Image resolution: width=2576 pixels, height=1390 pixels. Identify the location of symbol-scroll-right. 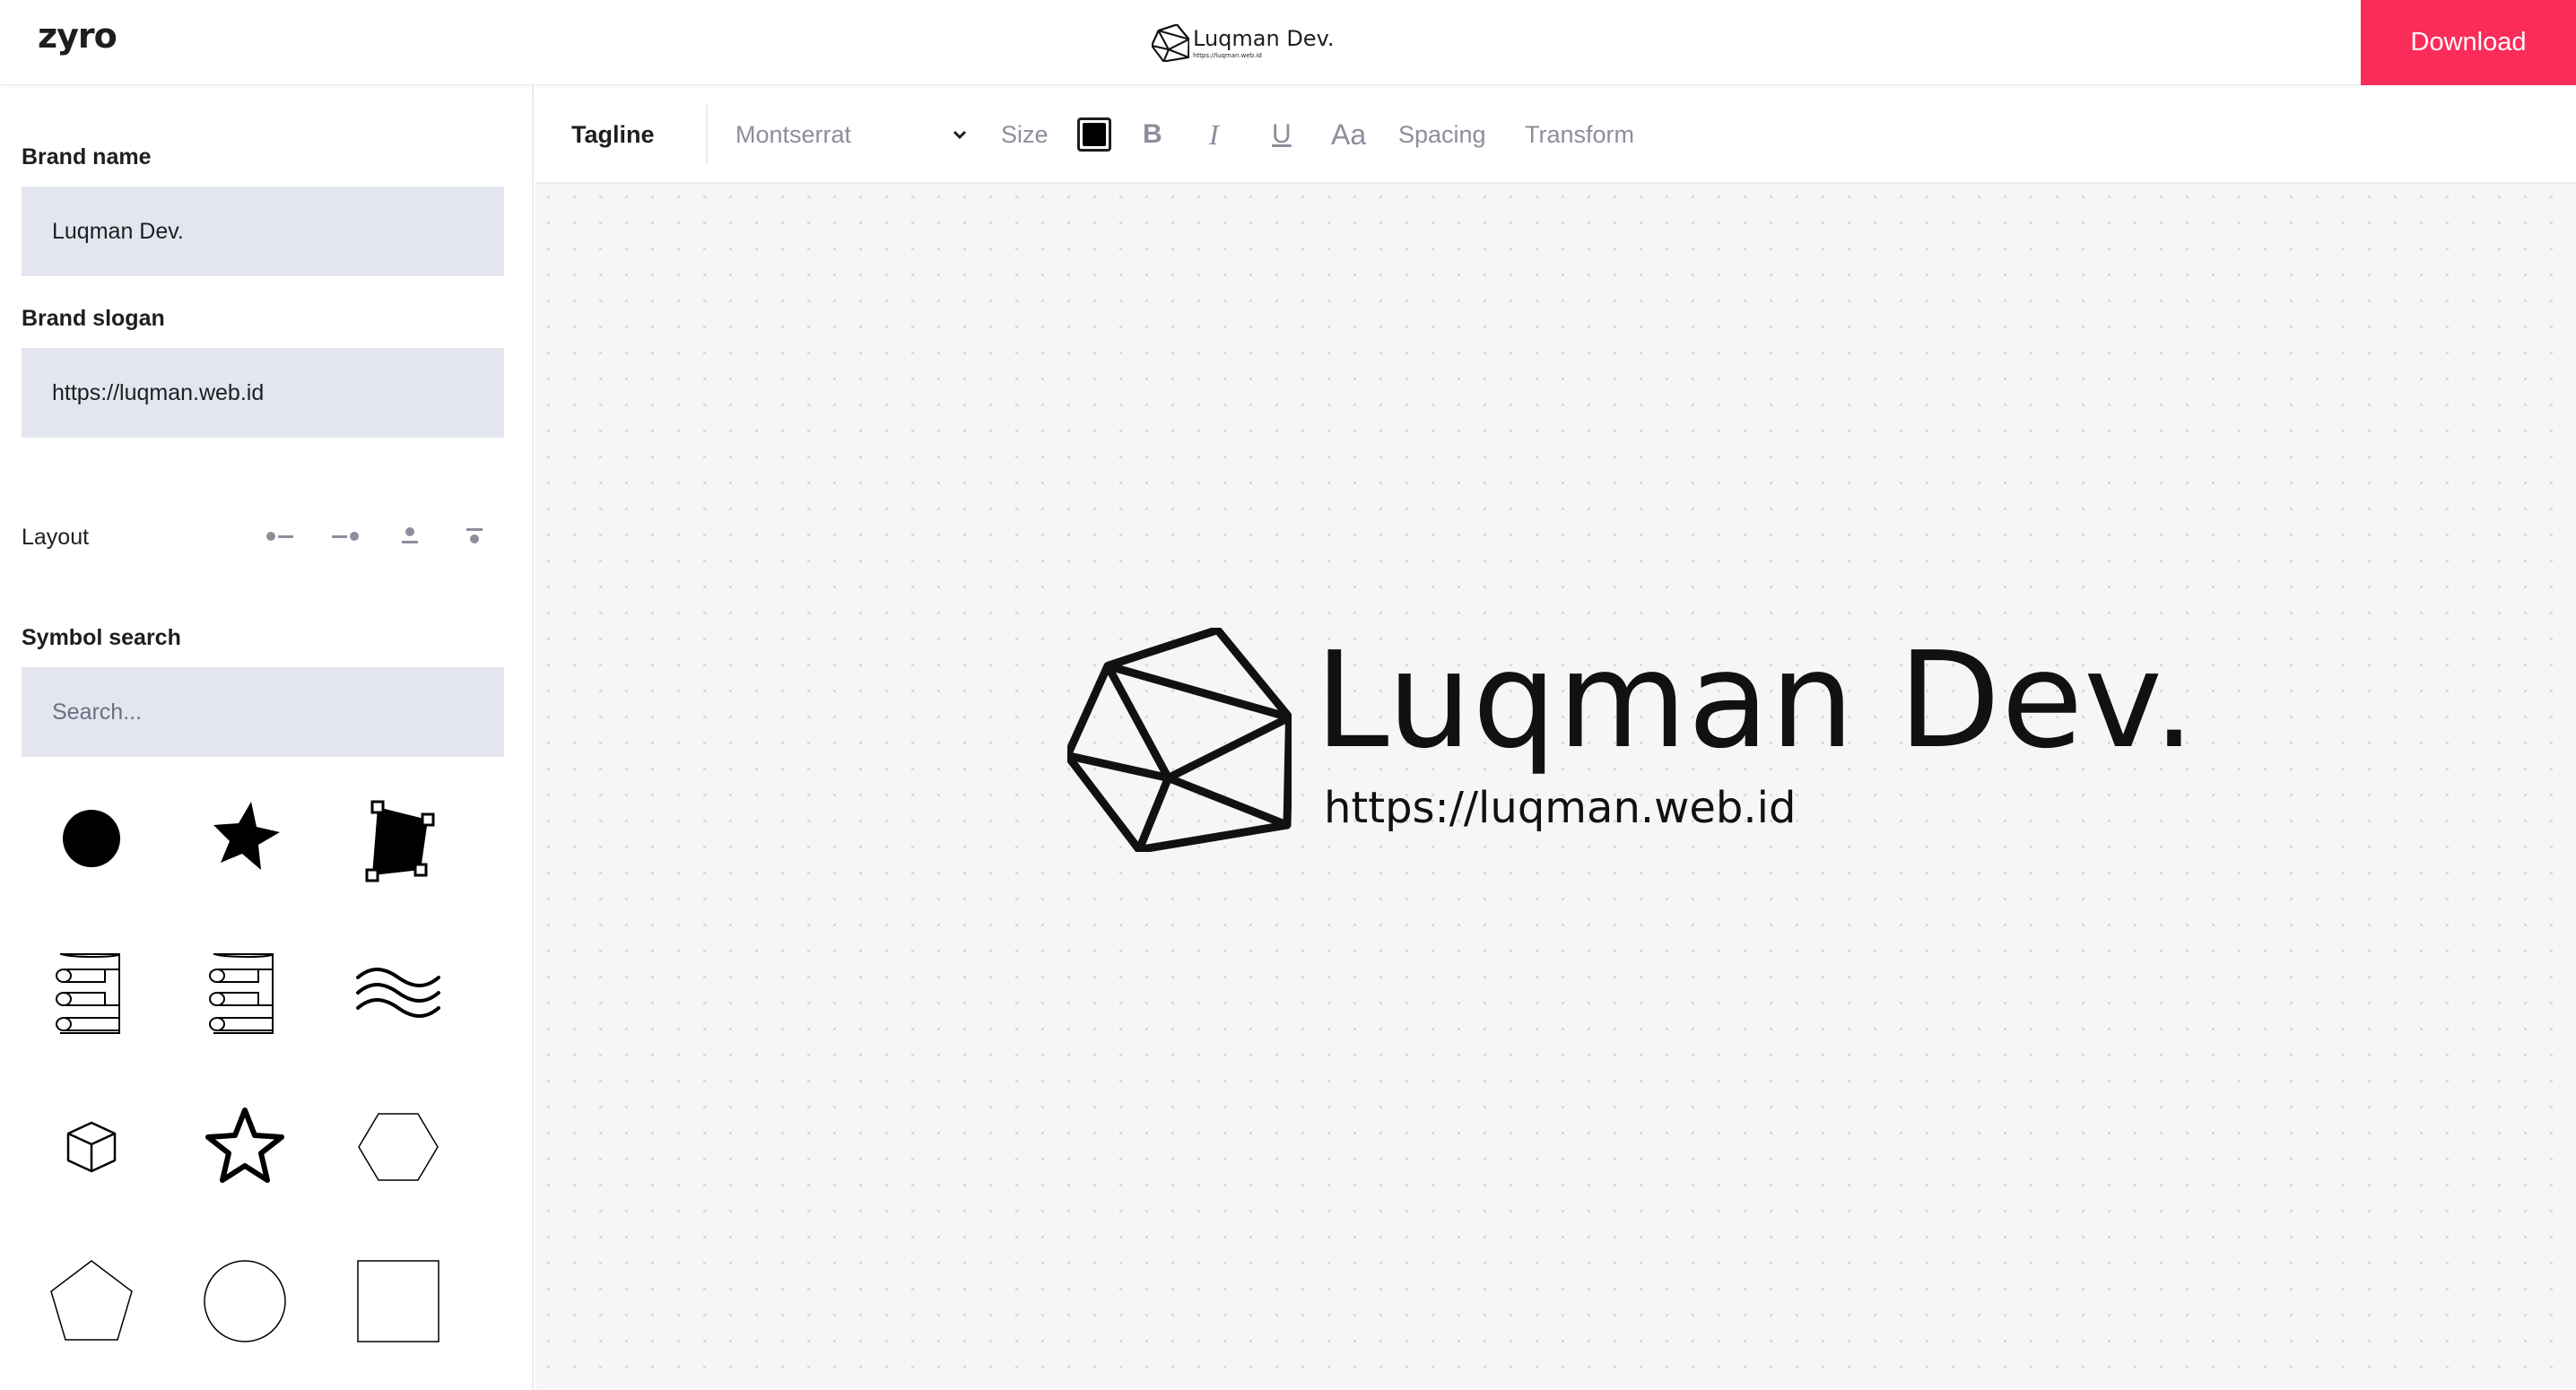
(245, 993).